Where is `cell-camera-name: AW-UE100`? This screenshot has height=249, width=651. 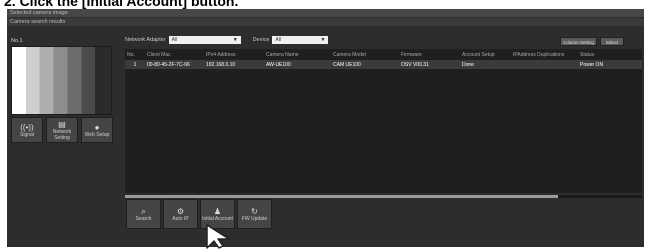
cell-camera-name: AW-UE100 is located at coordinates (297, 64).